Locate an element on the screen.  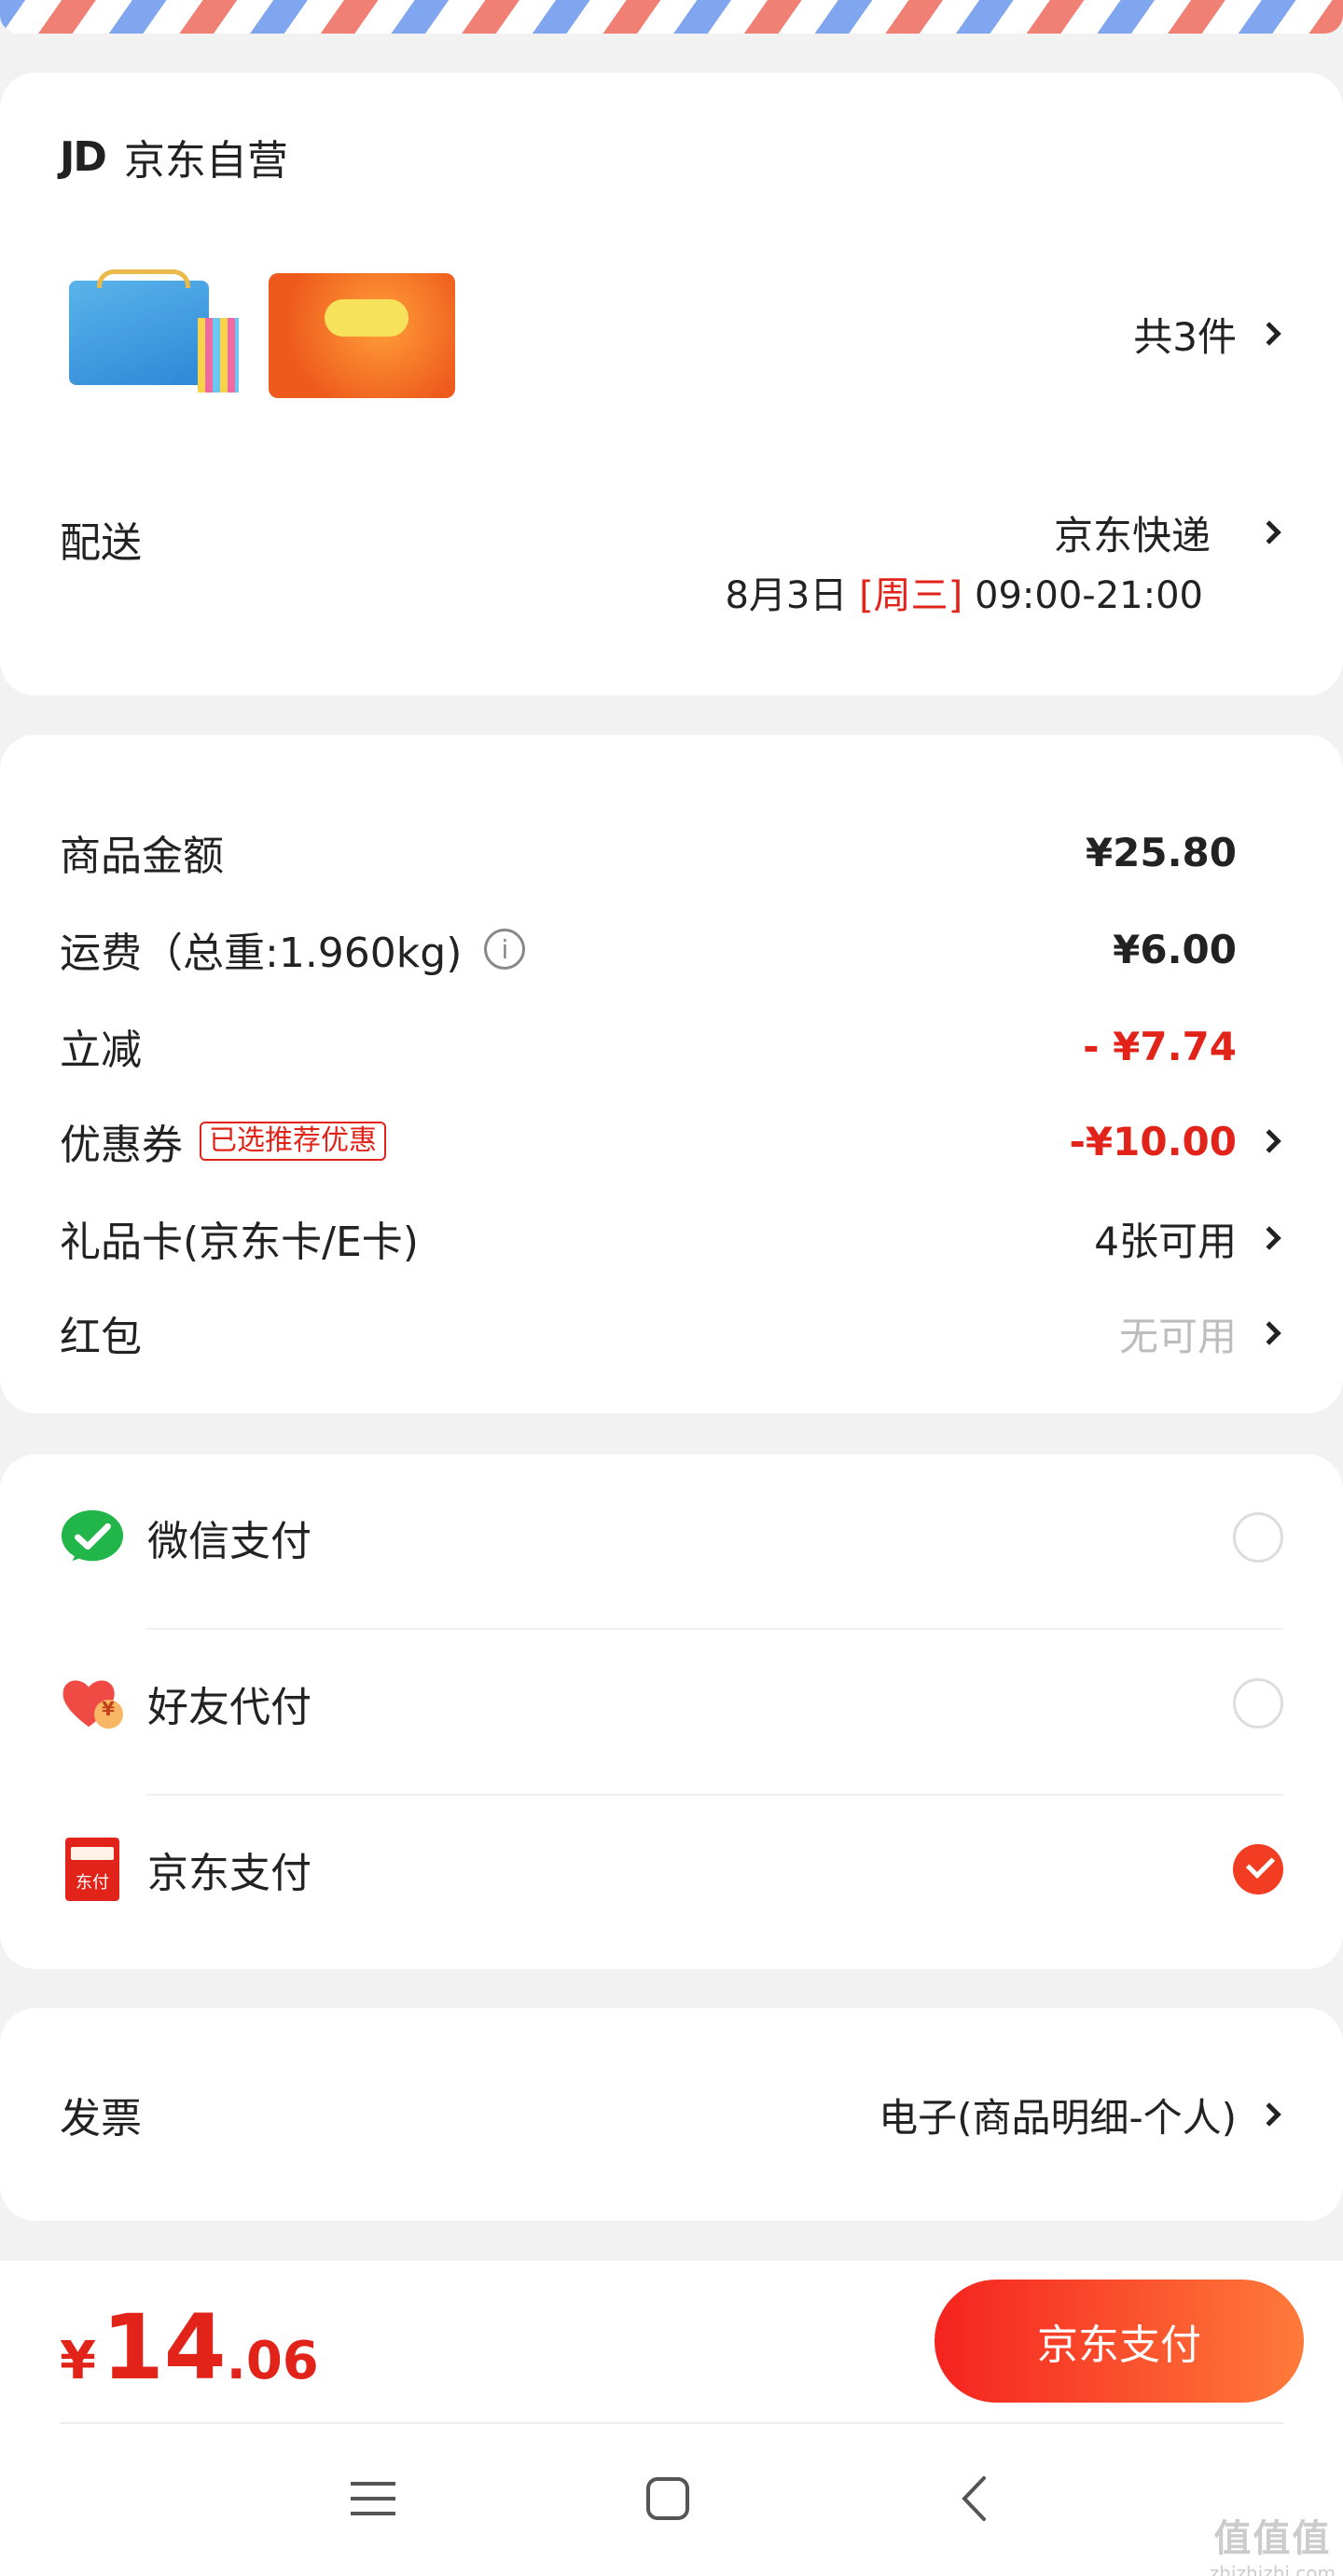
gift-card-label: 礼品卡(京东卡/E卡) is located at coordinates (240, 1242).